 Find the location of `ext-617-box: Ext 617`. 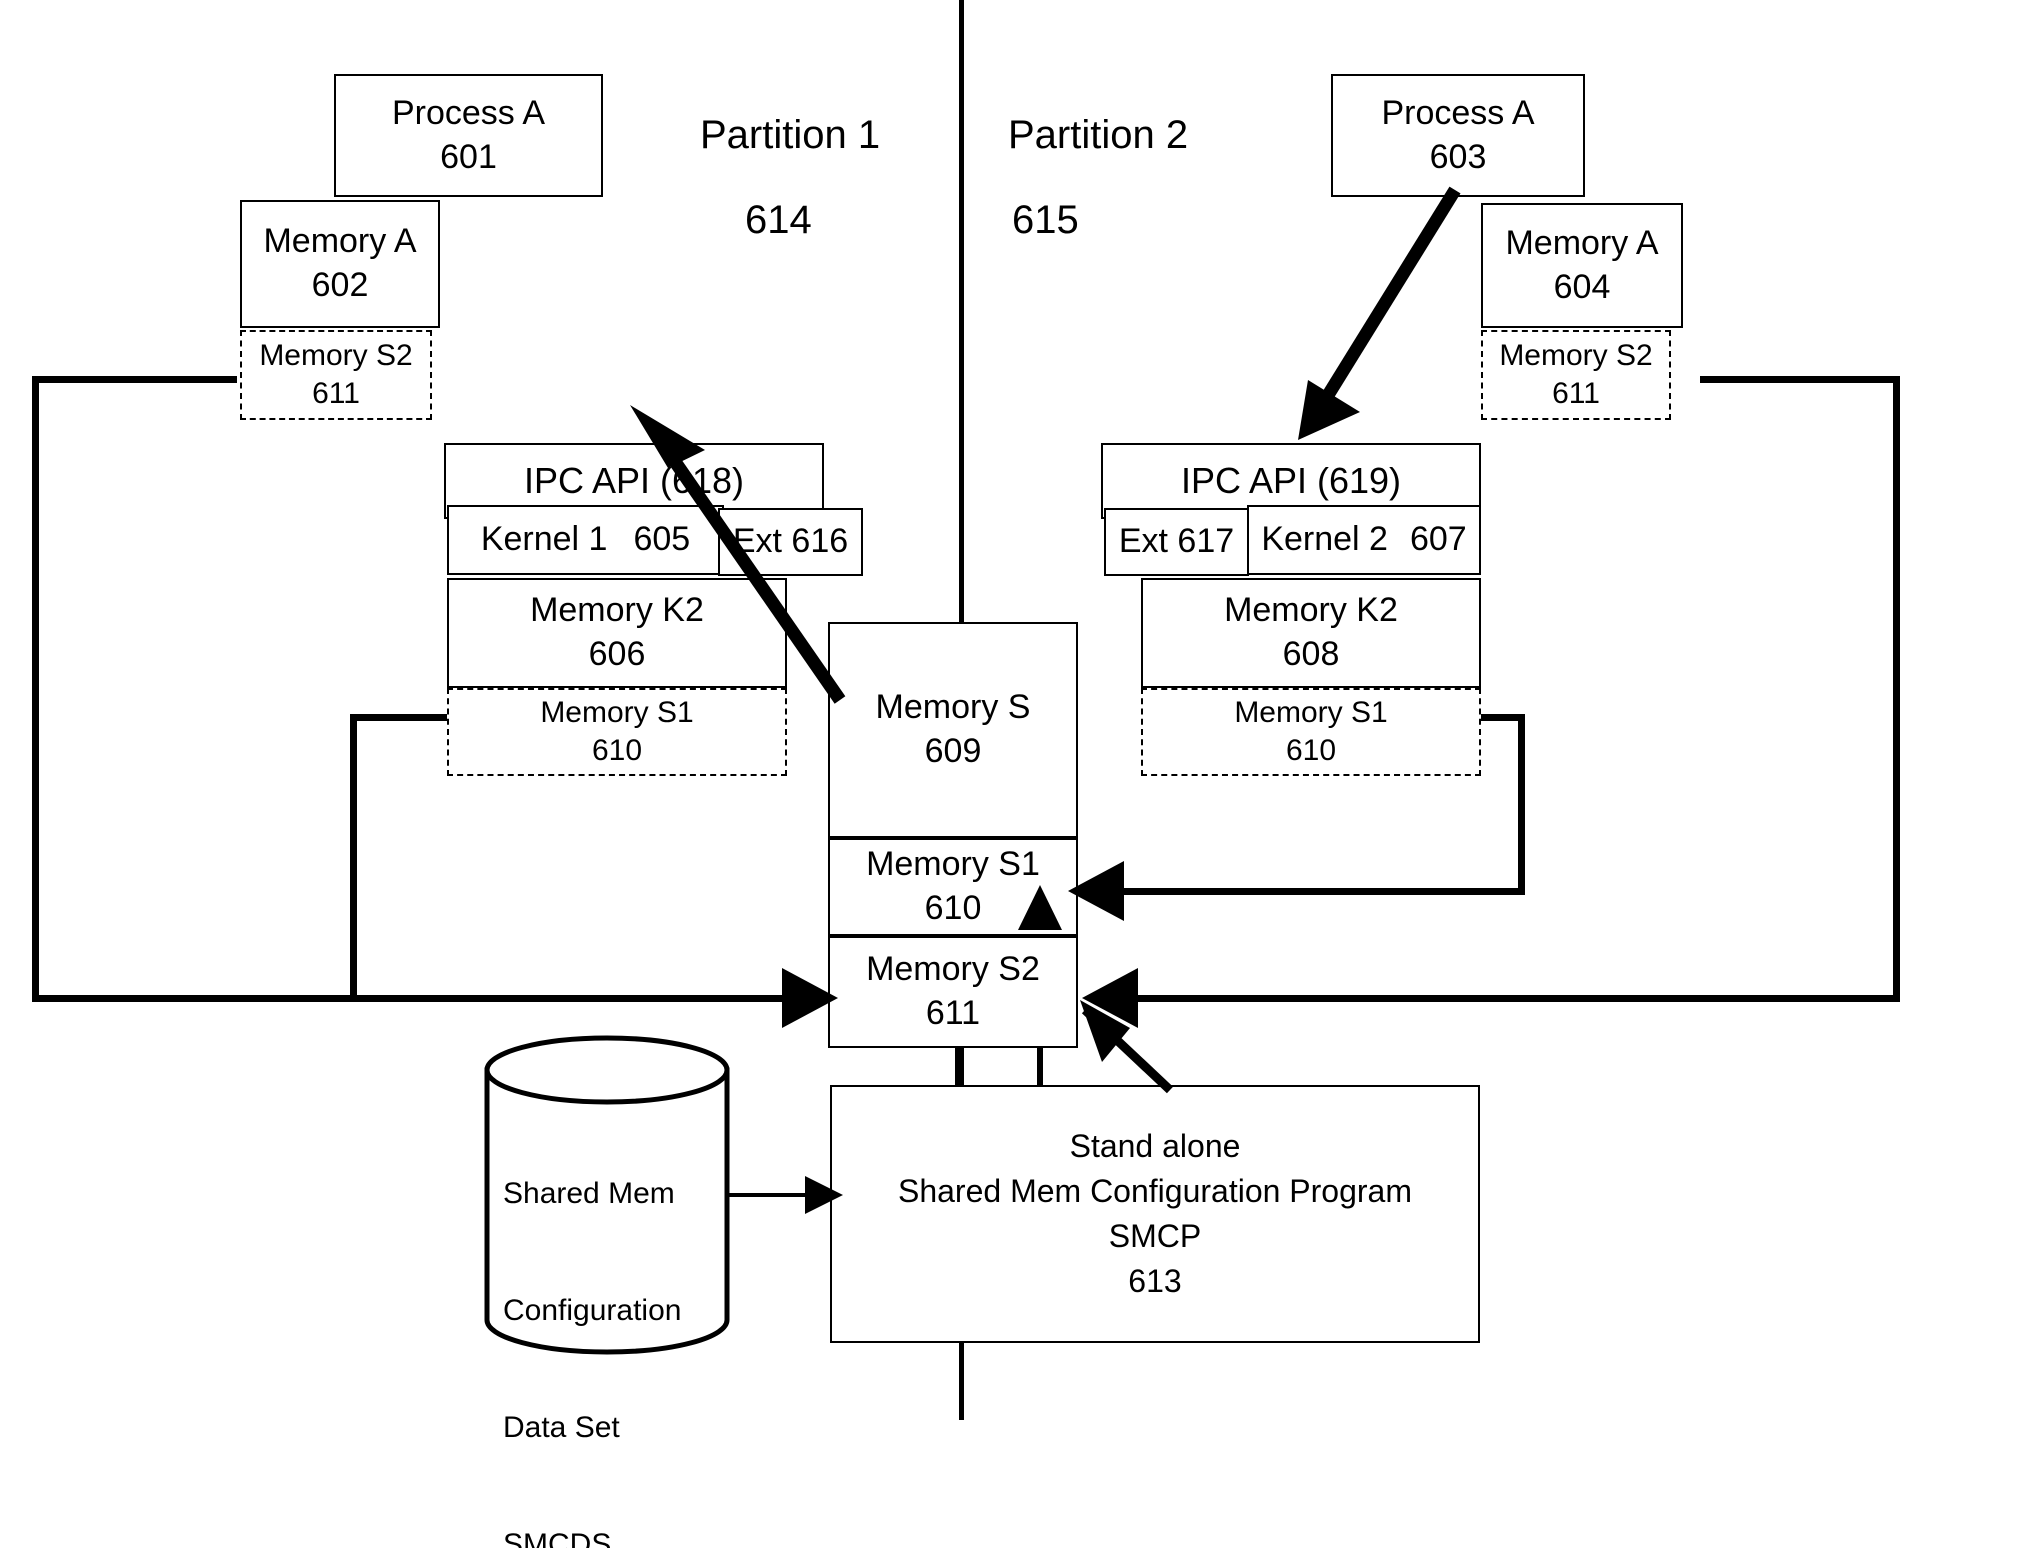

ext-617-box: Ext 617 is located at coordinates (1176, 542).